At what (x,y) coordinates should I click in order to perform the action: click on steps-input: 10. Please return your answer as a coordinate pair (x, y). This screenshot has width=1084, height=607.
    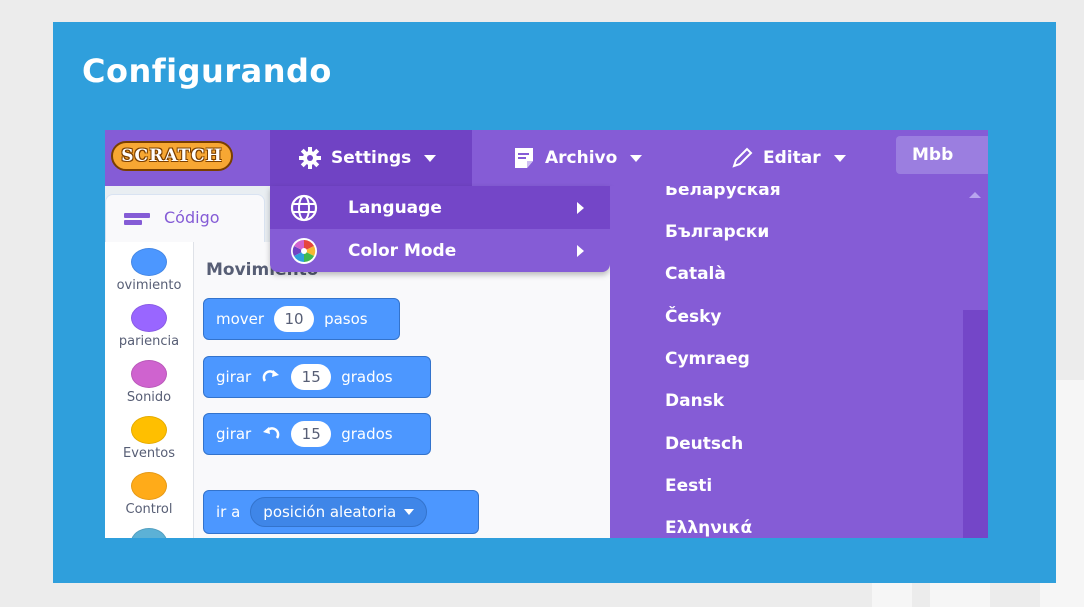
    Looking at the image, I should click on (294, 319).